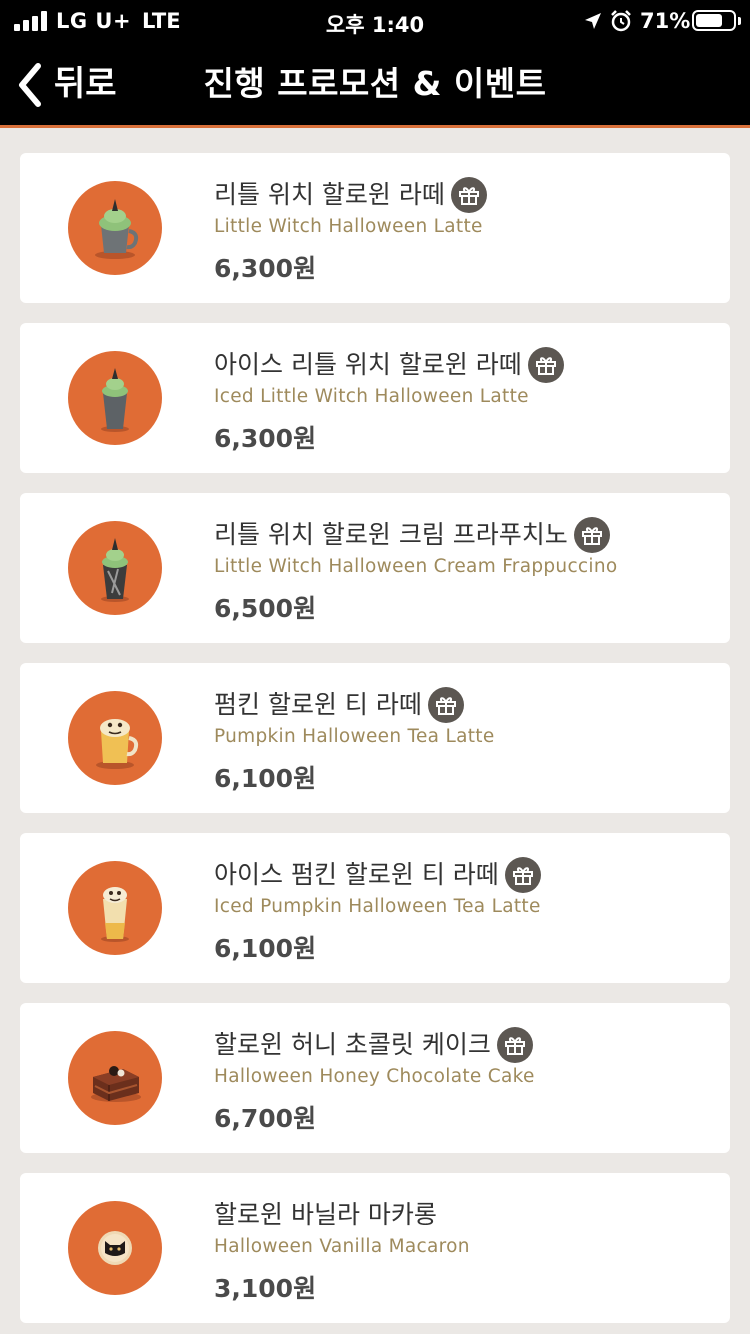  I want to click on product-english-name: Halloween Vanilla Macaron, so click(342, 1246).